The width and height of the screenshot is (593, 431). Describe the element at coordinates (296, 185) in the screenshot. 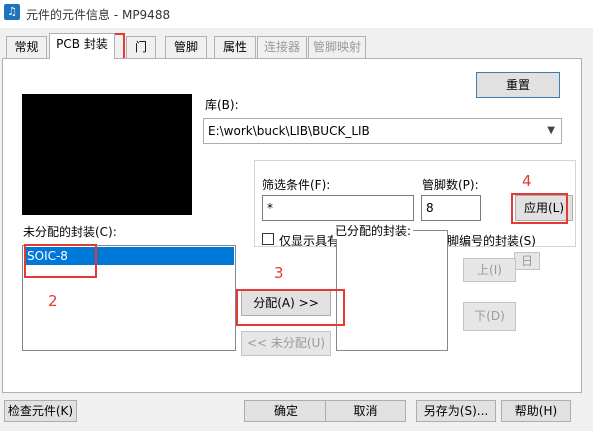

I see `filter-label: 筛选条件(F):` at that location.